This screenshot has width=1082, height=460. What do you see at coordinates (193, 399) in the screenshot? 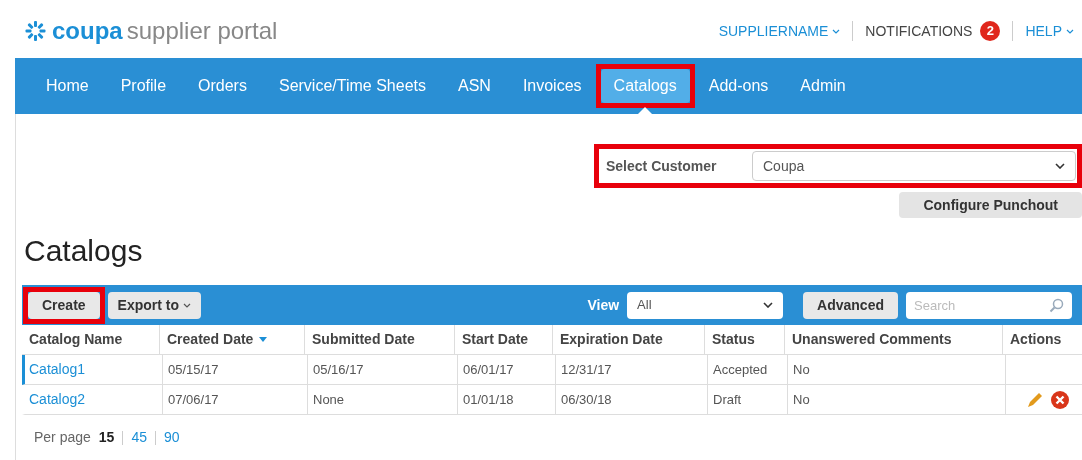
I see `table-cell-text: 07/06/17` at bounding box center [193, 399].